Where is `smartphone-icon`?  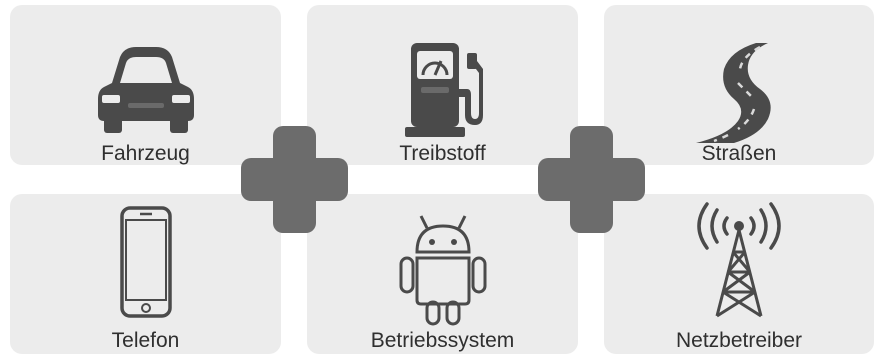 smartphone-icon is located at coordinates (145, 262).